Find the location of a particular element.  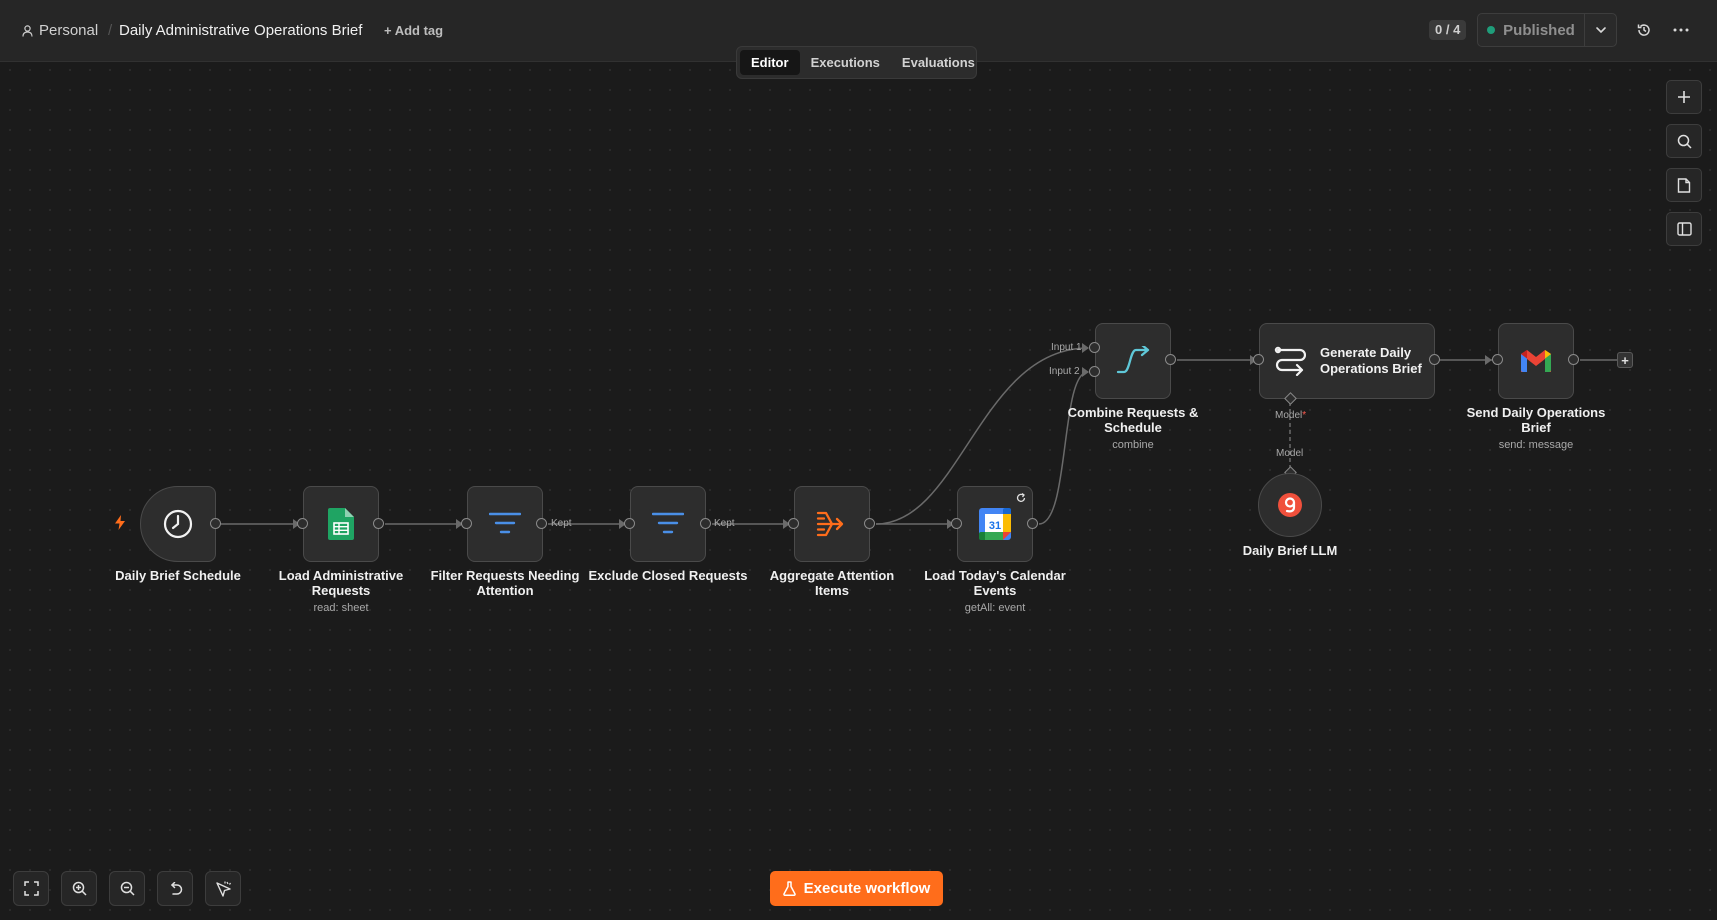

node-send-daily-operations-brief is located at coordinates (1536, 361).